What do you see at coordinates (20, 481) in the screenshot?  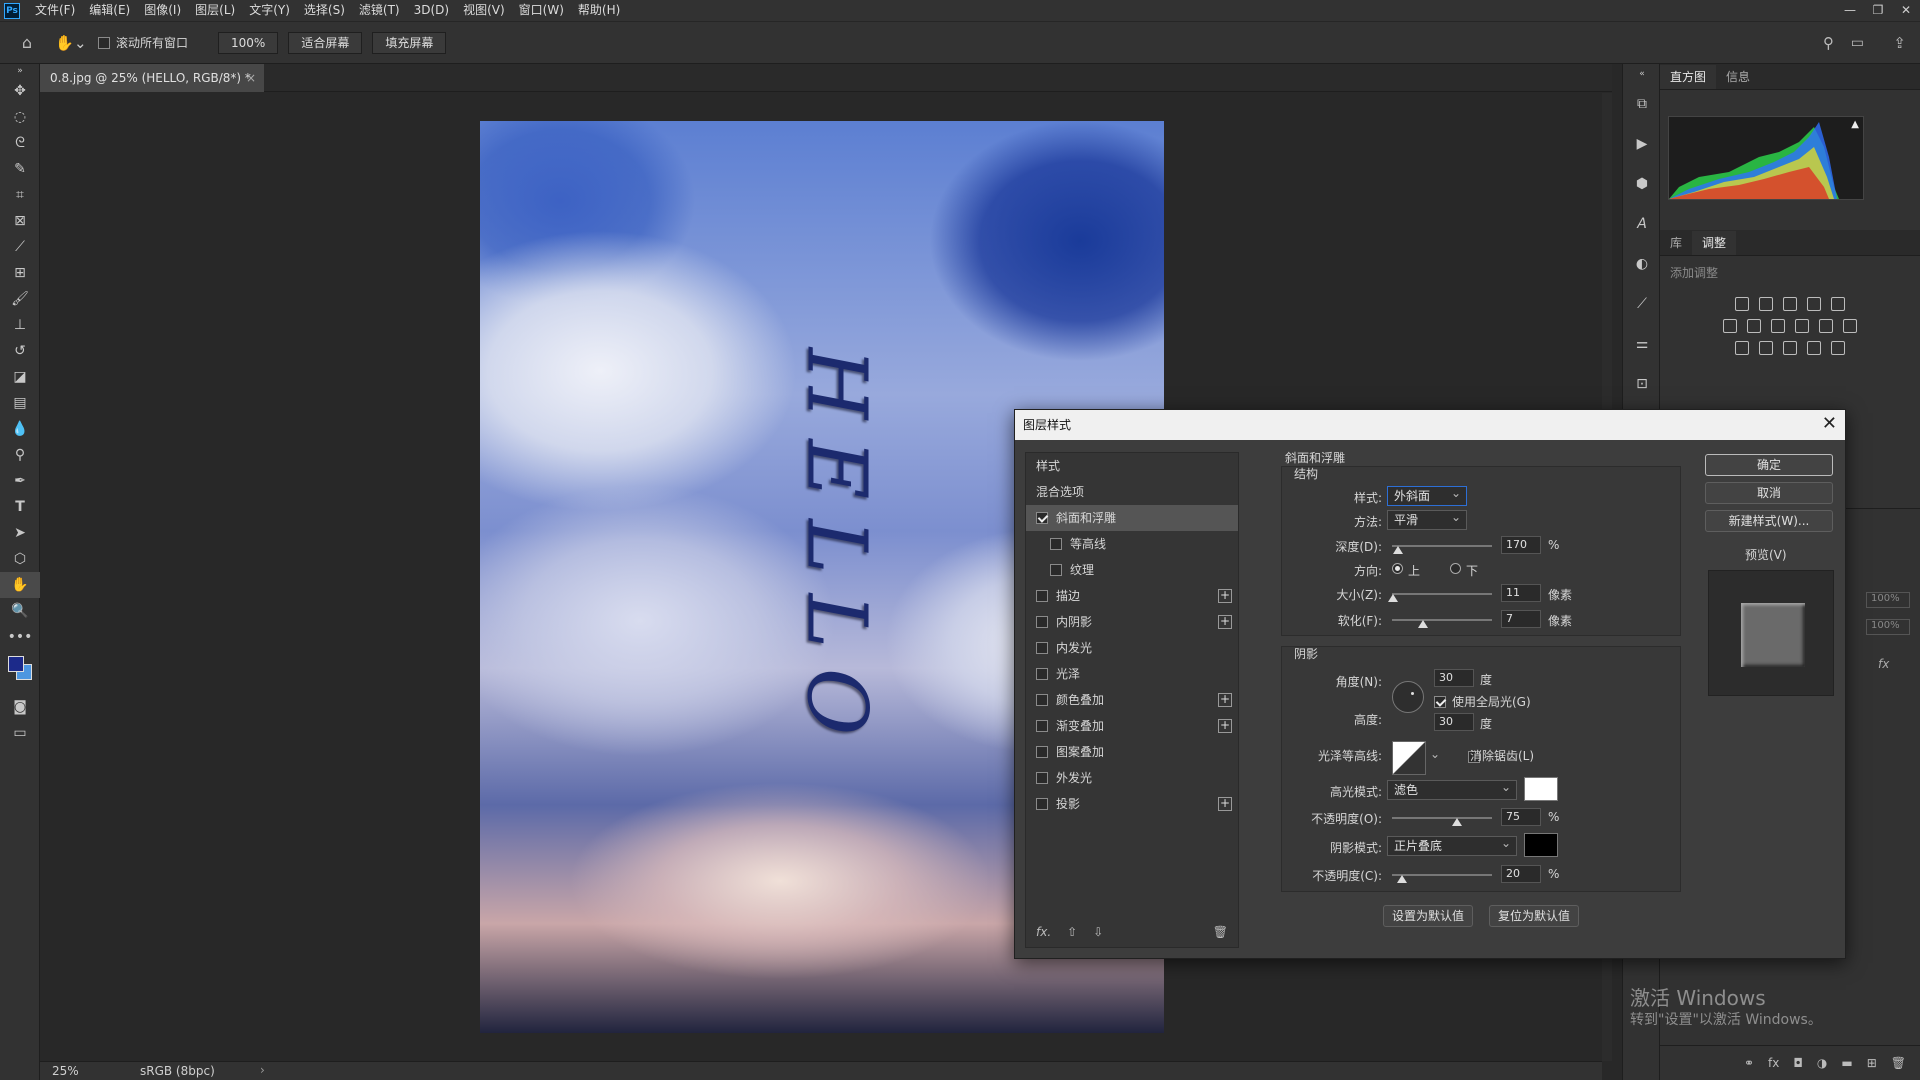 I see `pen-tool-icon: ✒` at bounding box center [20, 481].